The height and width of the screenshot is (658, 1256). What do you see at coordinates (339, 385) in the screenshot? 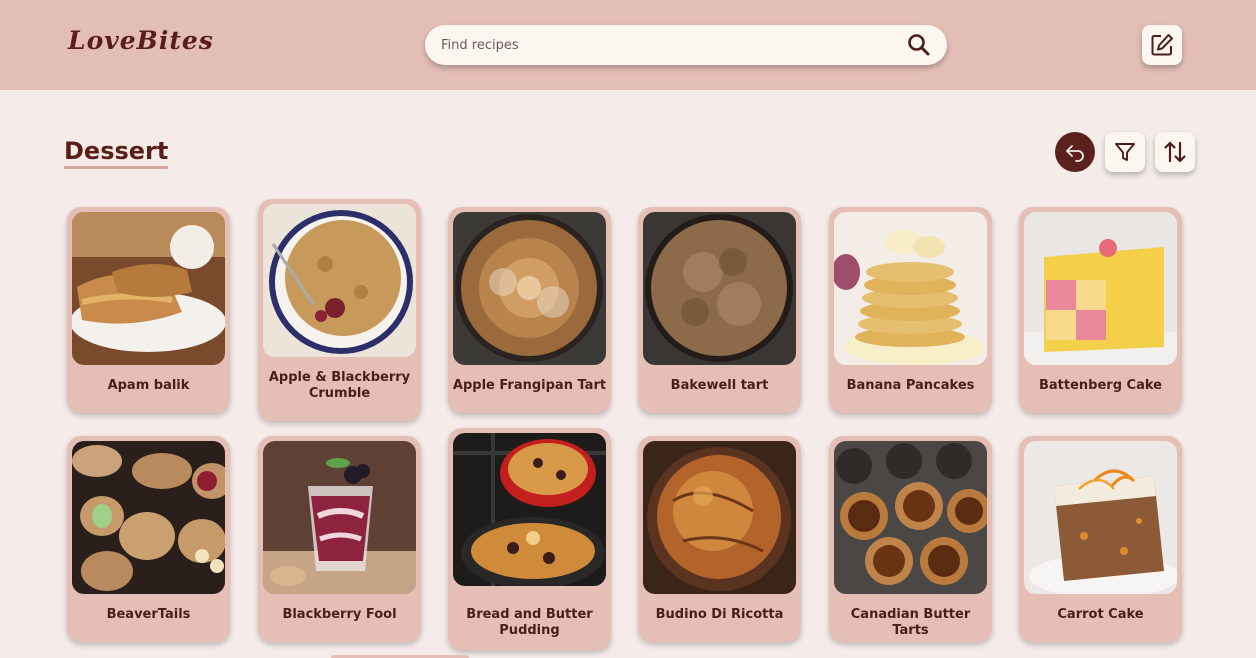
I see `recipe-name: Apple & Blackberry Crumble` at bounding box center [339, 385].